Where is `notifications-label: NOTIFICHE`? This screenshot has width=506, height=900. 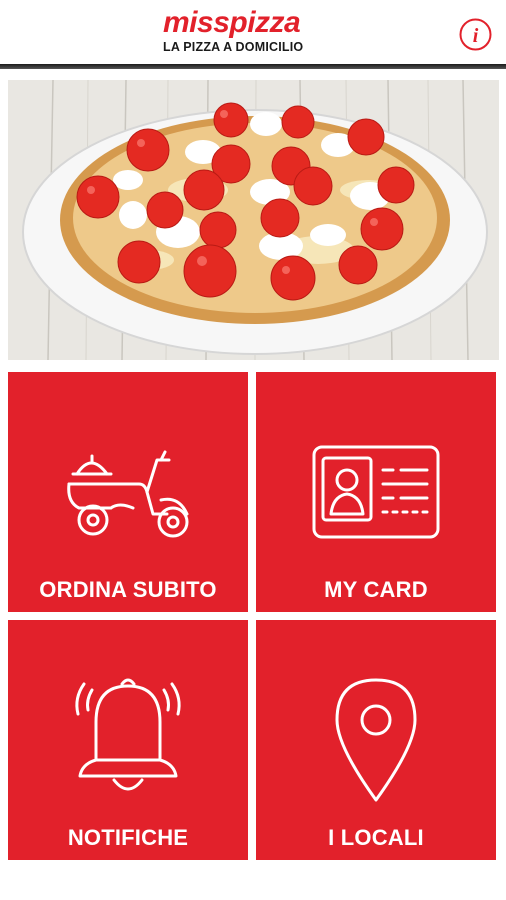
notifications-label: NOTIFICHE is located at coordinates (128, 837).